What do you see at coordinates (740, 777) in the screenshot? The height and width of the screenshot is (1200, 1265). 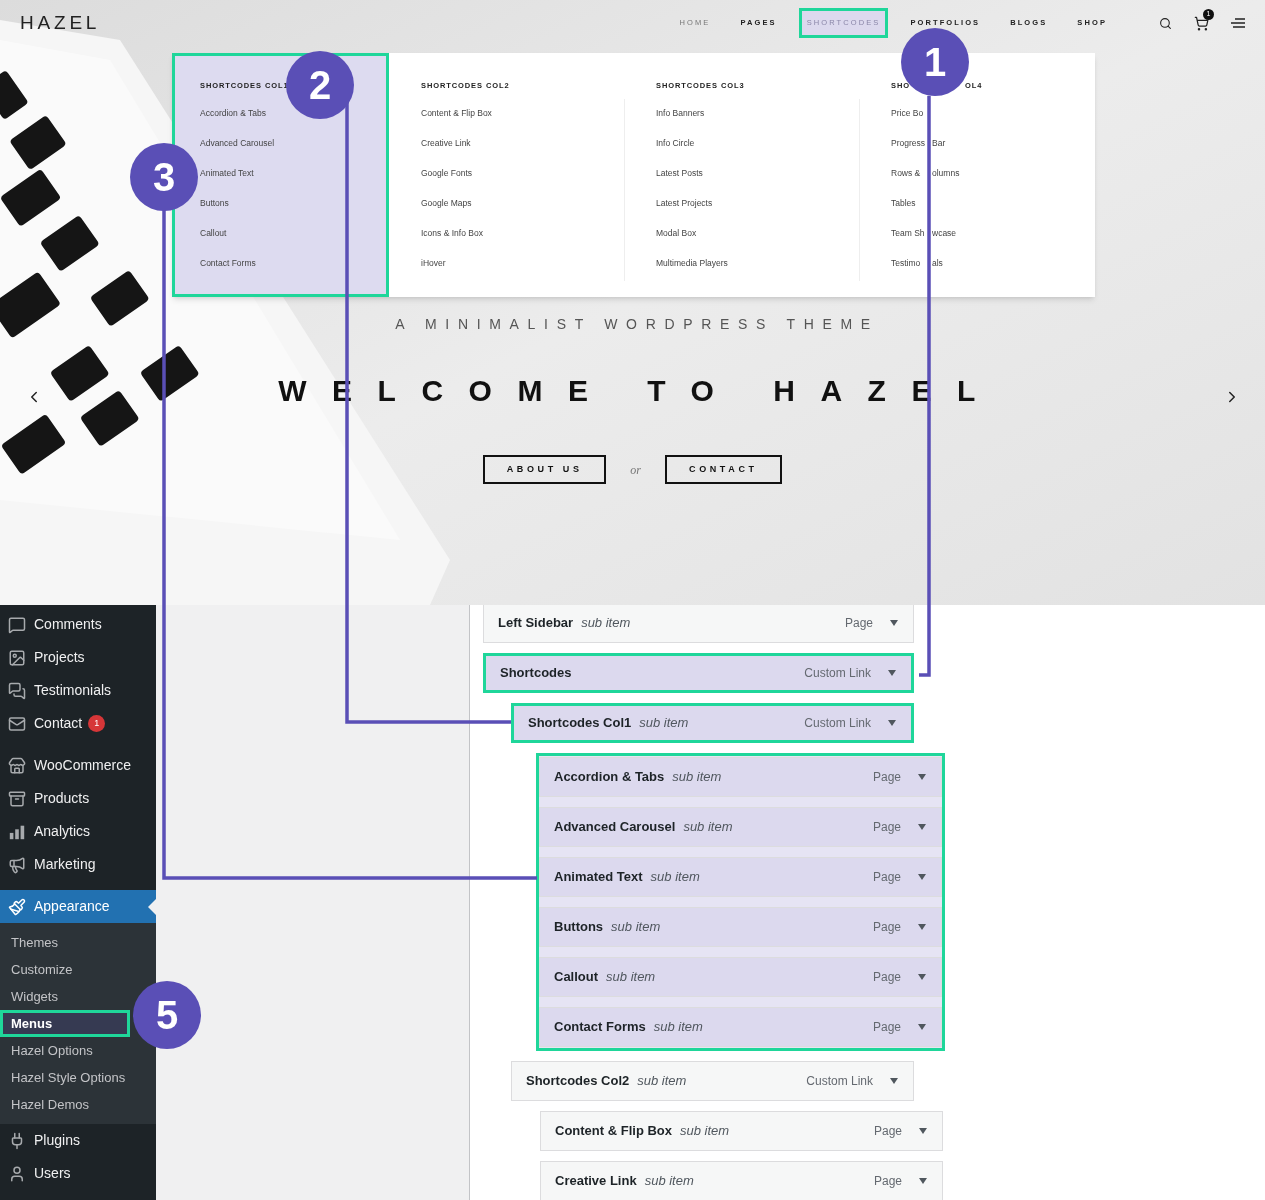 I see `menu-item-row: Accordion & Tabs sub item Page` at bounding box center [740, 777].